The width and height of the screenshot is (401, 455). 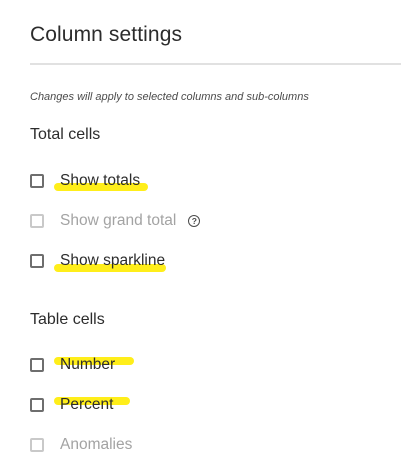 I want to click on number-checkbox-row: Number, so click(x=82, y=365).